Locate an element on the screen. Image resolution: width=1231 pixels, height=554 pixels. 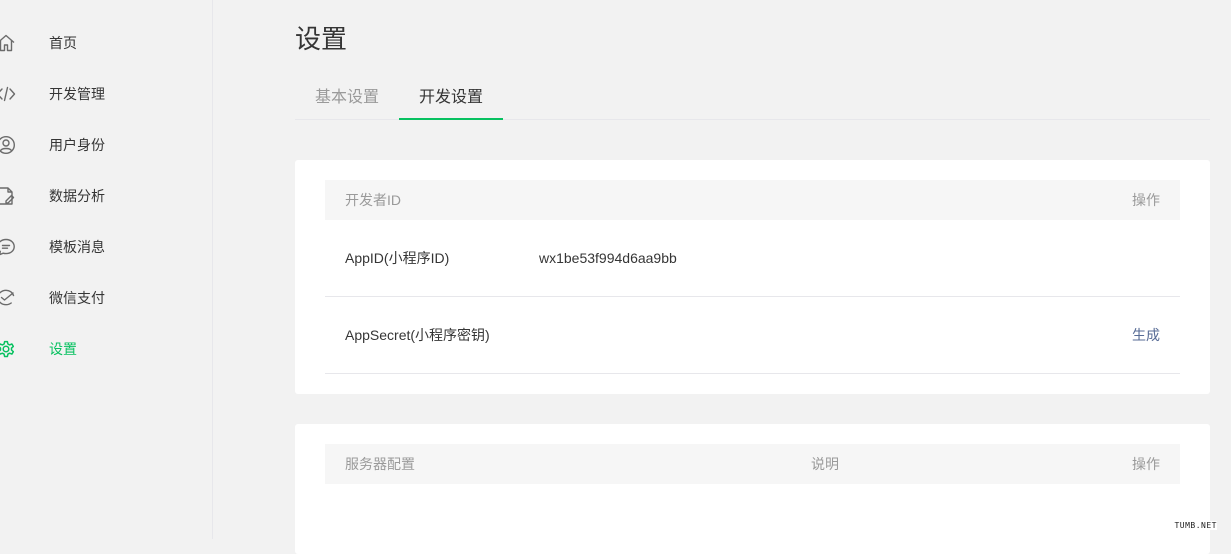
sidebar-item-settings: 设置 is located at coordinates (60, 349).